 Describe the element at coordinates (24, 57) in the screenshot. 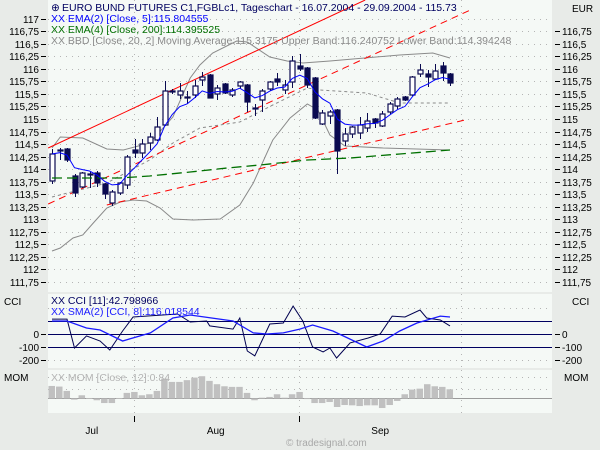

I see `left-price-label: 116,25` at that location.